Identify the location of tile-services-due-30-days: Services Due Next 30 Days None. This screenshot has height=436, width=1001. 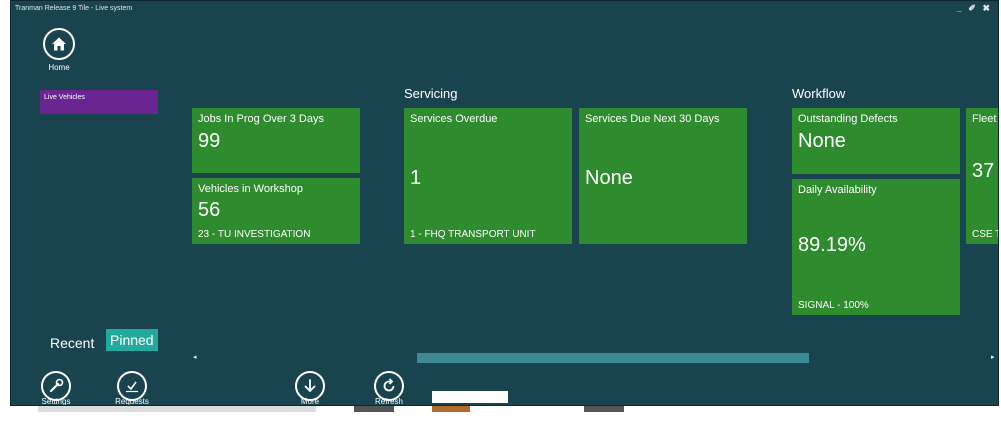
(663, 176).